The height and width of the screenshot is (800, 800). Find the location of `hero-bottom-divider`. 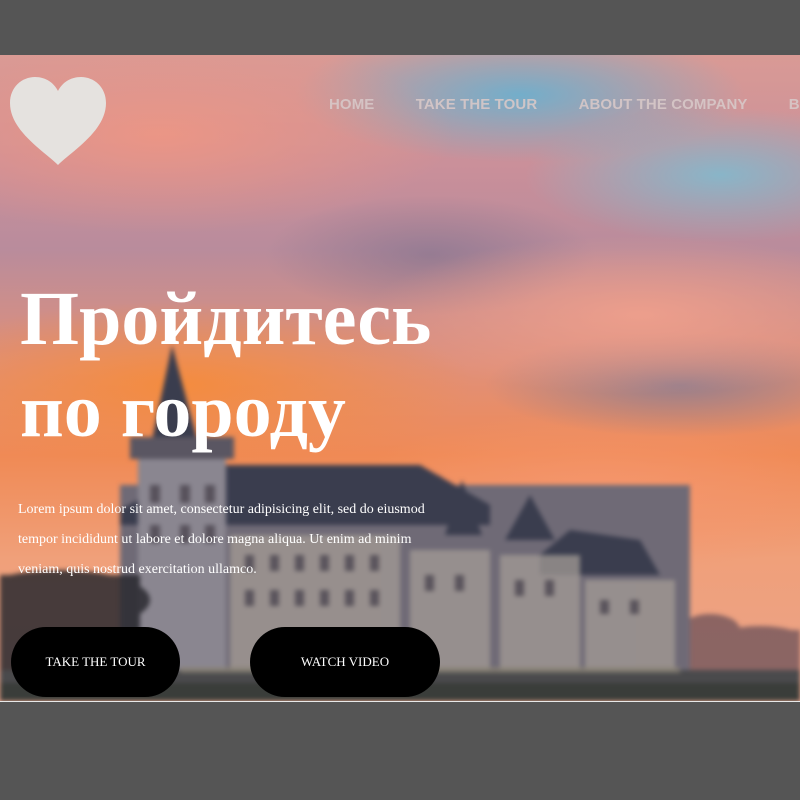

hero-bottom-divider is located at coordinates (400, 701).